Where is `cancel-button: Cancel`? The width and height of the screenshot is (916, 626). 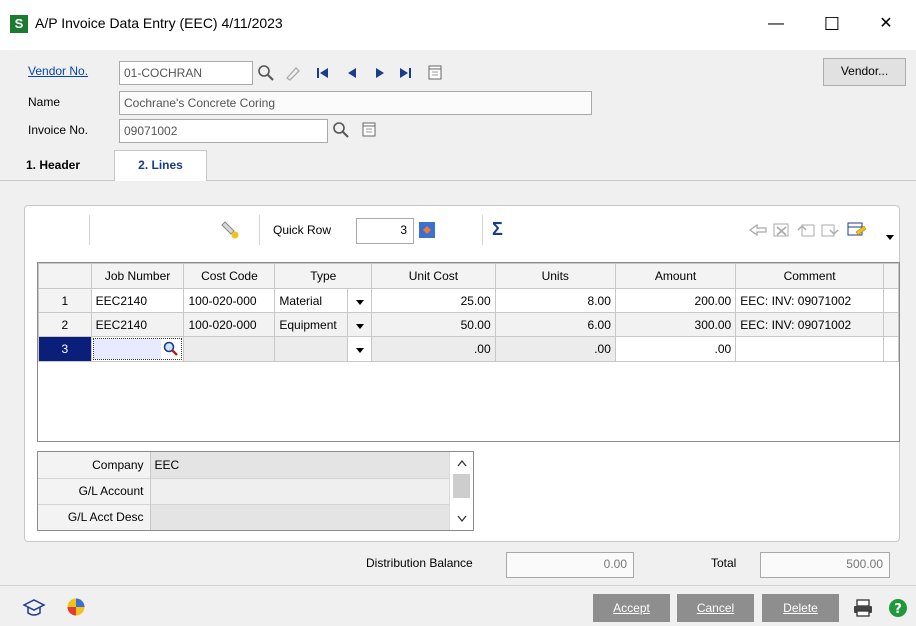 cancel-button: Cancel is located at coordinates (715, 608).